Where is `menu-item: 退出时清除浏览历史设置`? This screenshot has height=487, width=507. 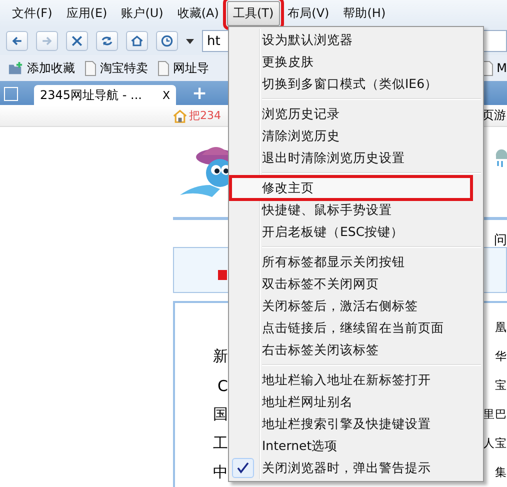
menu-item: 退出时清除浏览历史设置 is located at coordinates (356, 158).